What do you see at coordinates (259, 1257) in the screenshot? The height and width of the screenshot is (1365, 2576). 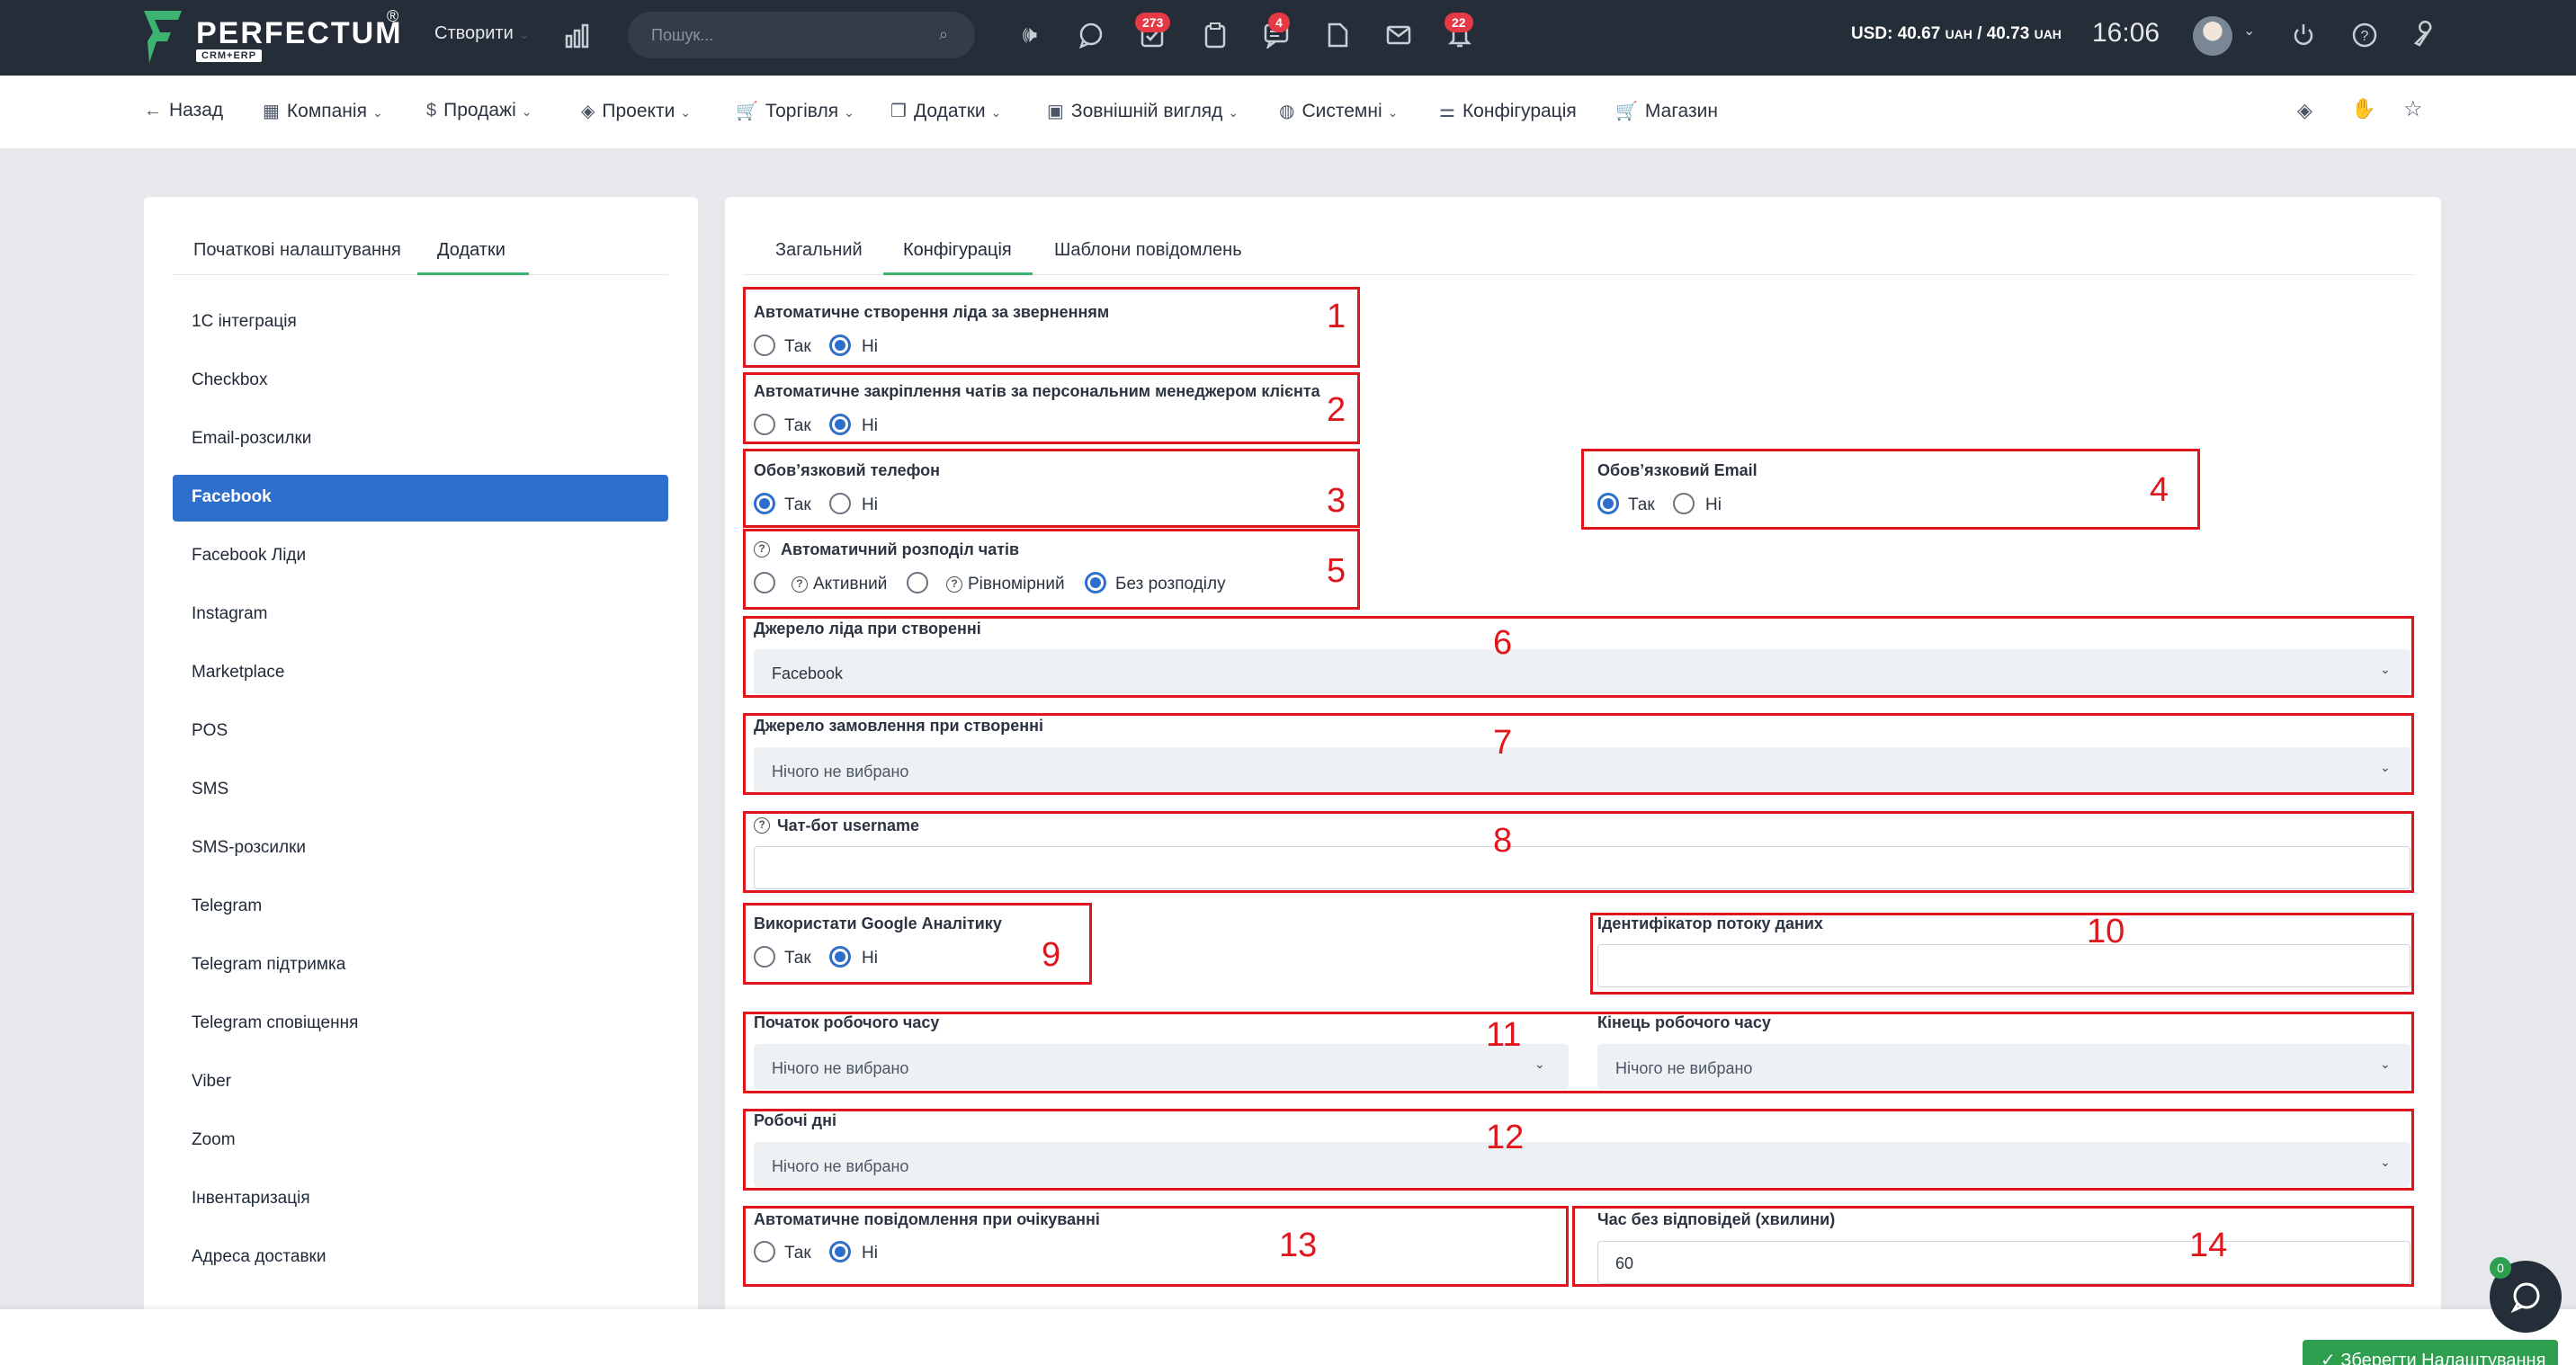 I see `sidebar-item-delivery-address: Адреса доставки` at bounding box center [259, 1257].